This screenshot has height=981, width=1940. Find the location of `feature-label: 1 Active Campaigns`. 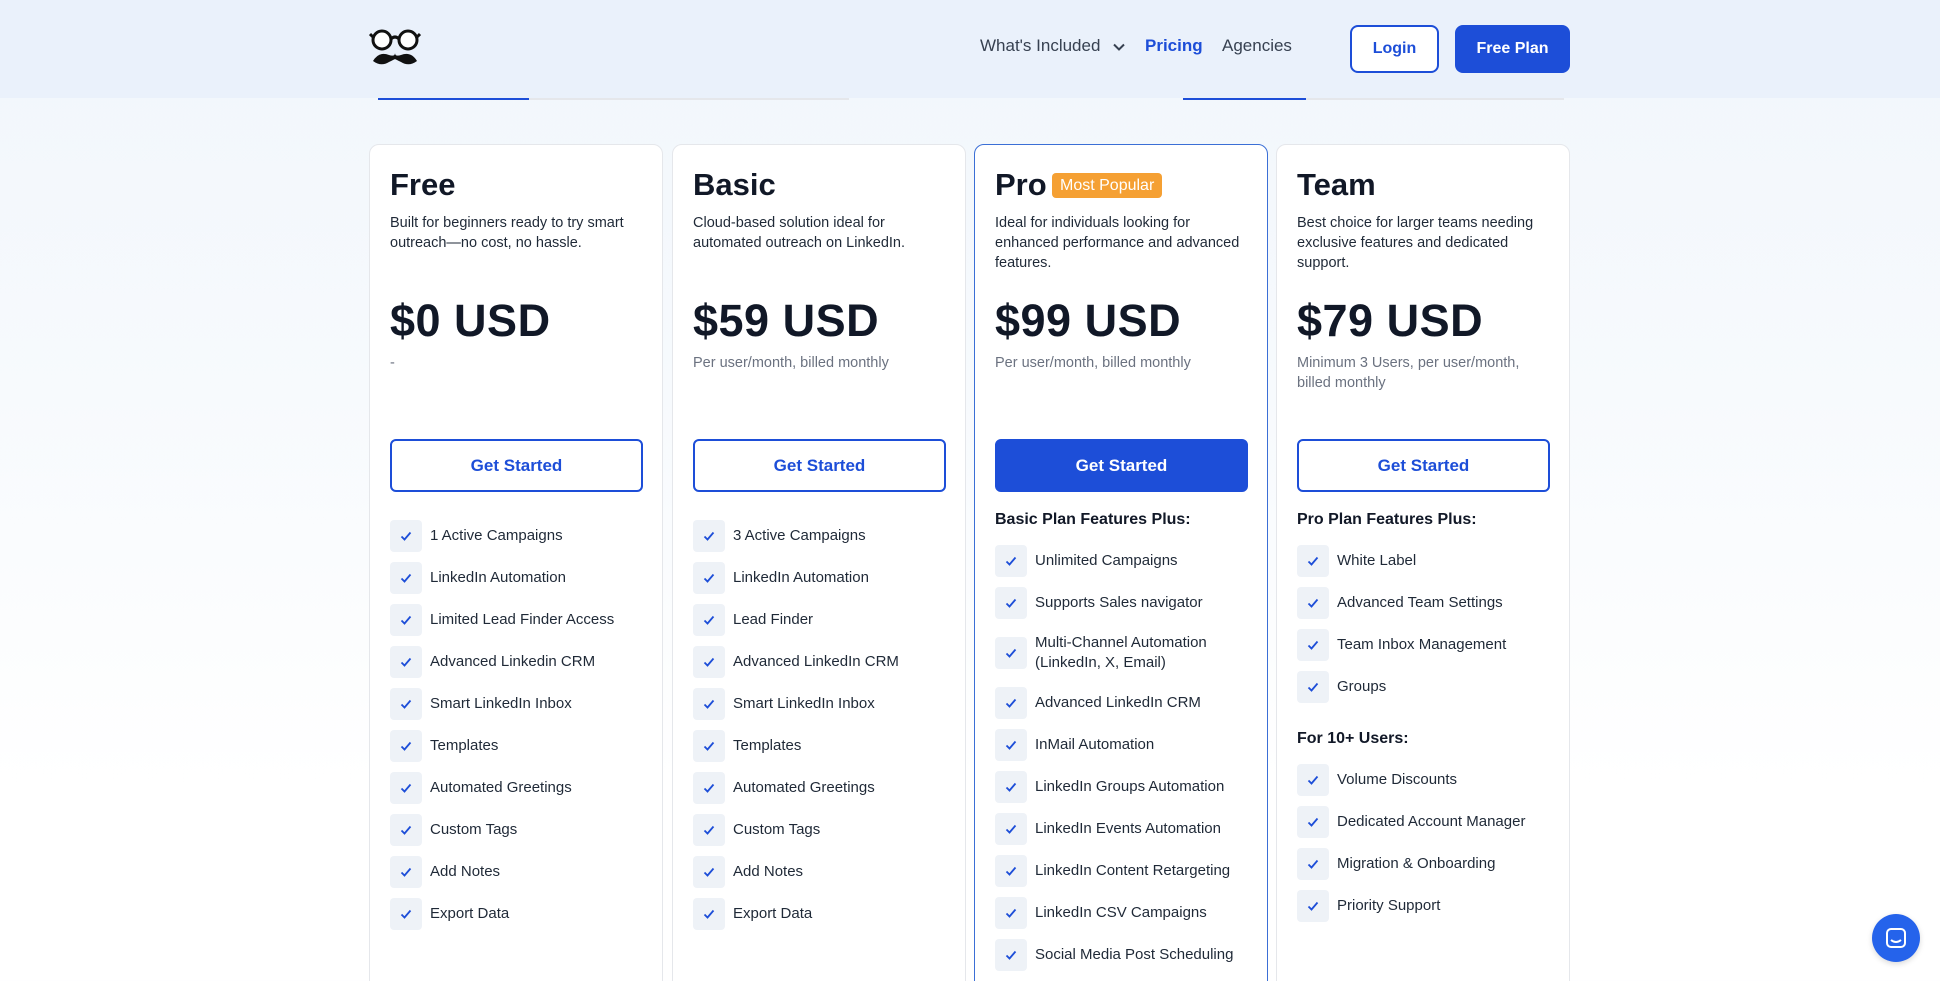

feature-label: 1 Active Campaigns is located at coordinates (496, 535).